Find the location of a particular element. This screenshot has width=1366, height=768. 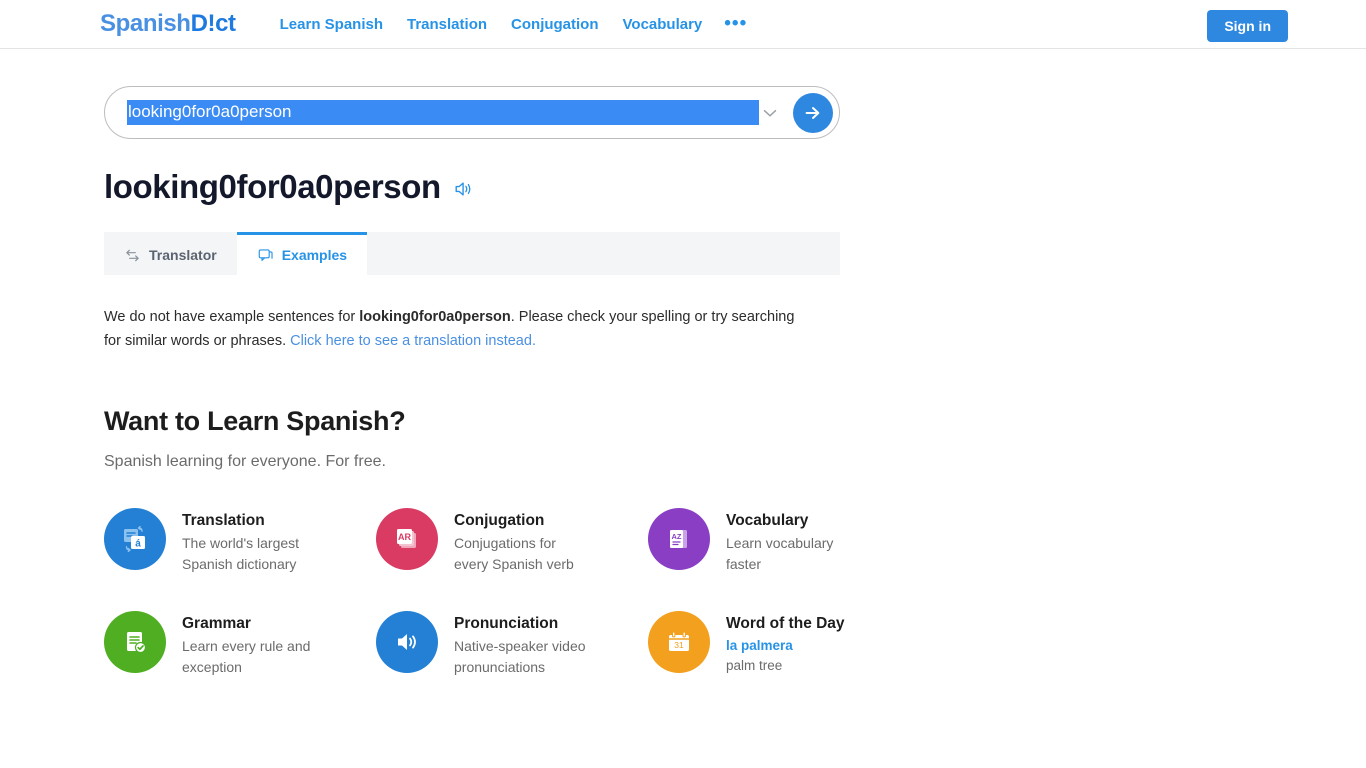

svg-text: á is located at coordinates (138, 544).